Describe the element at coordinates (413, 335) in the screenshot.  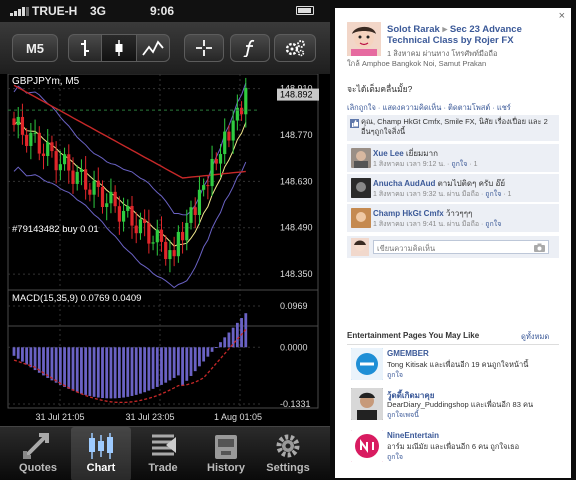
I see `entertainment-heading: Entertainment Pages You May Like` at that location.